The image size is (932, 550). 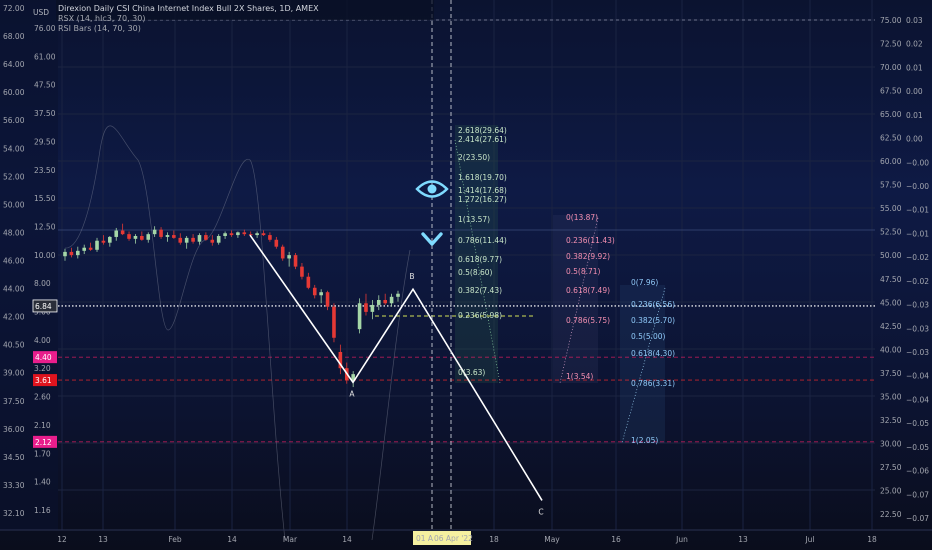 What do you see at coordinates (45, 141) in the screenshot?
I see `left-inner-tick: 29.50` at bounding box center [45, 141].